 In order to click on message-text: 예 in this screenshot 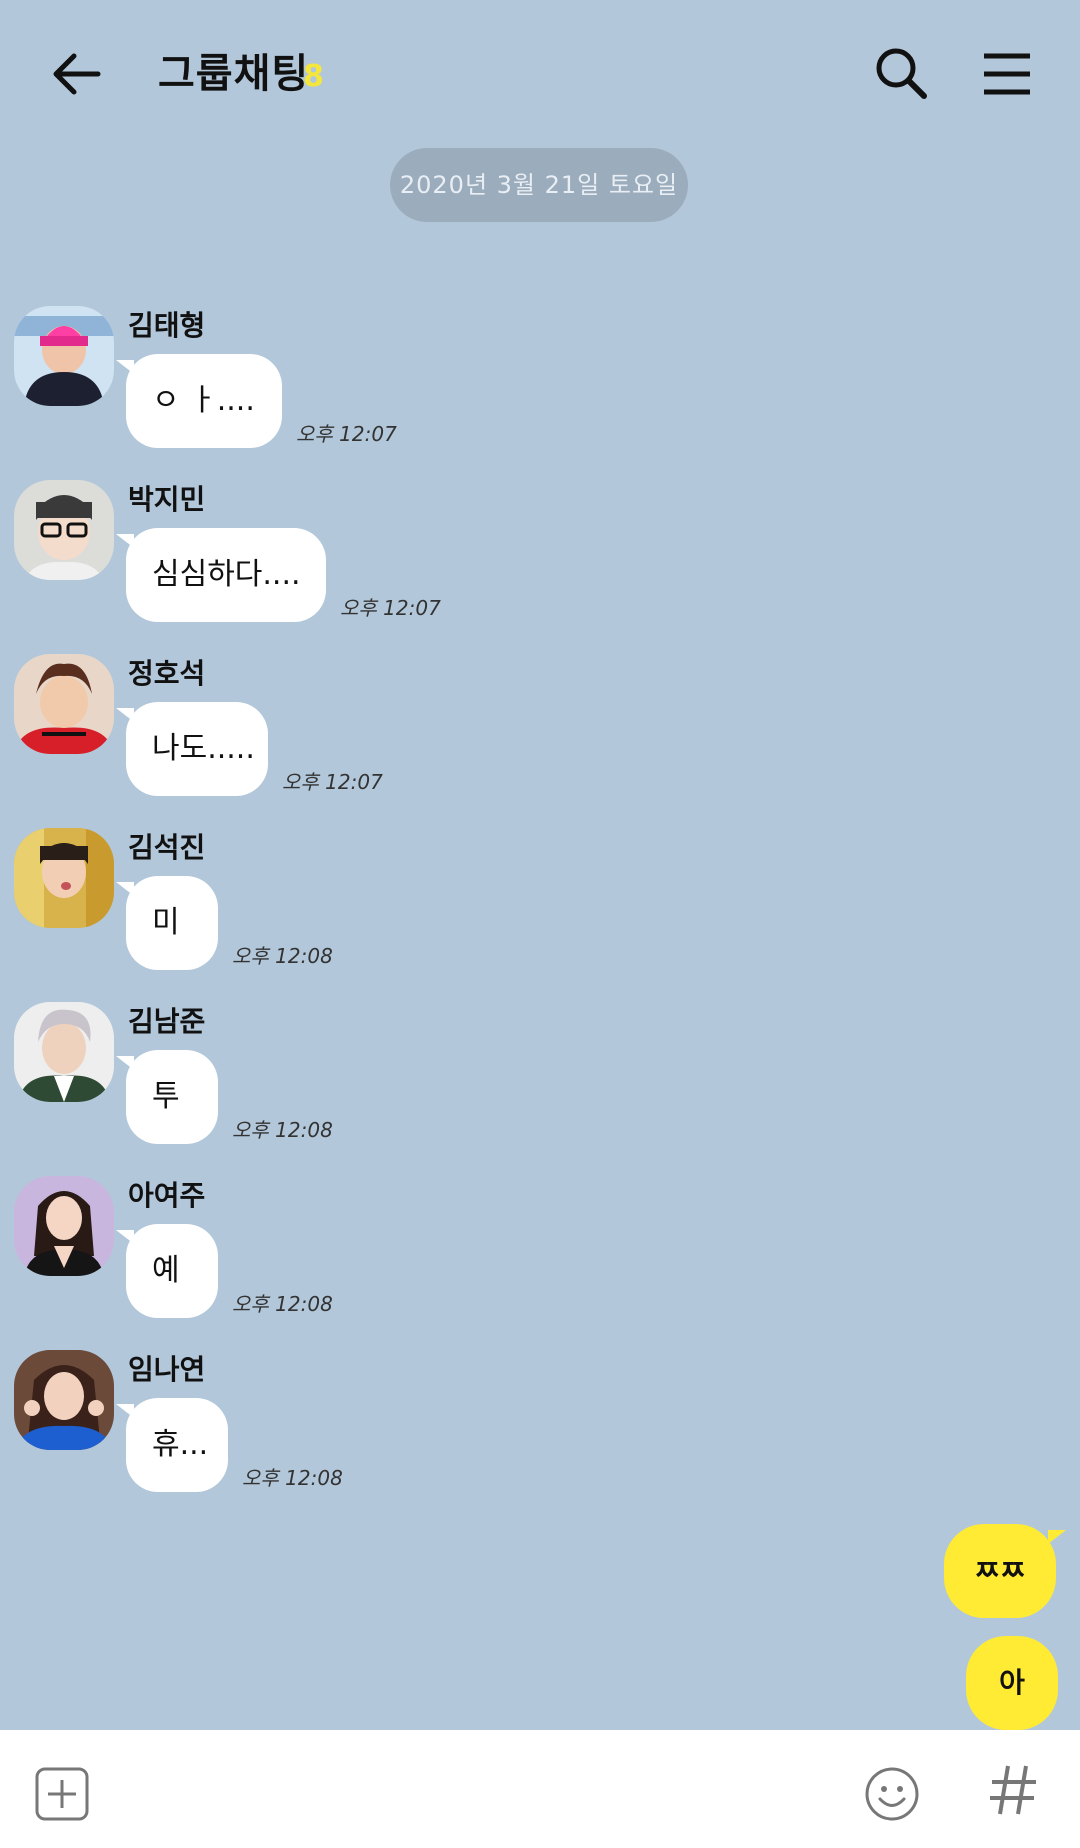, I will do `click(166, 1270)`.